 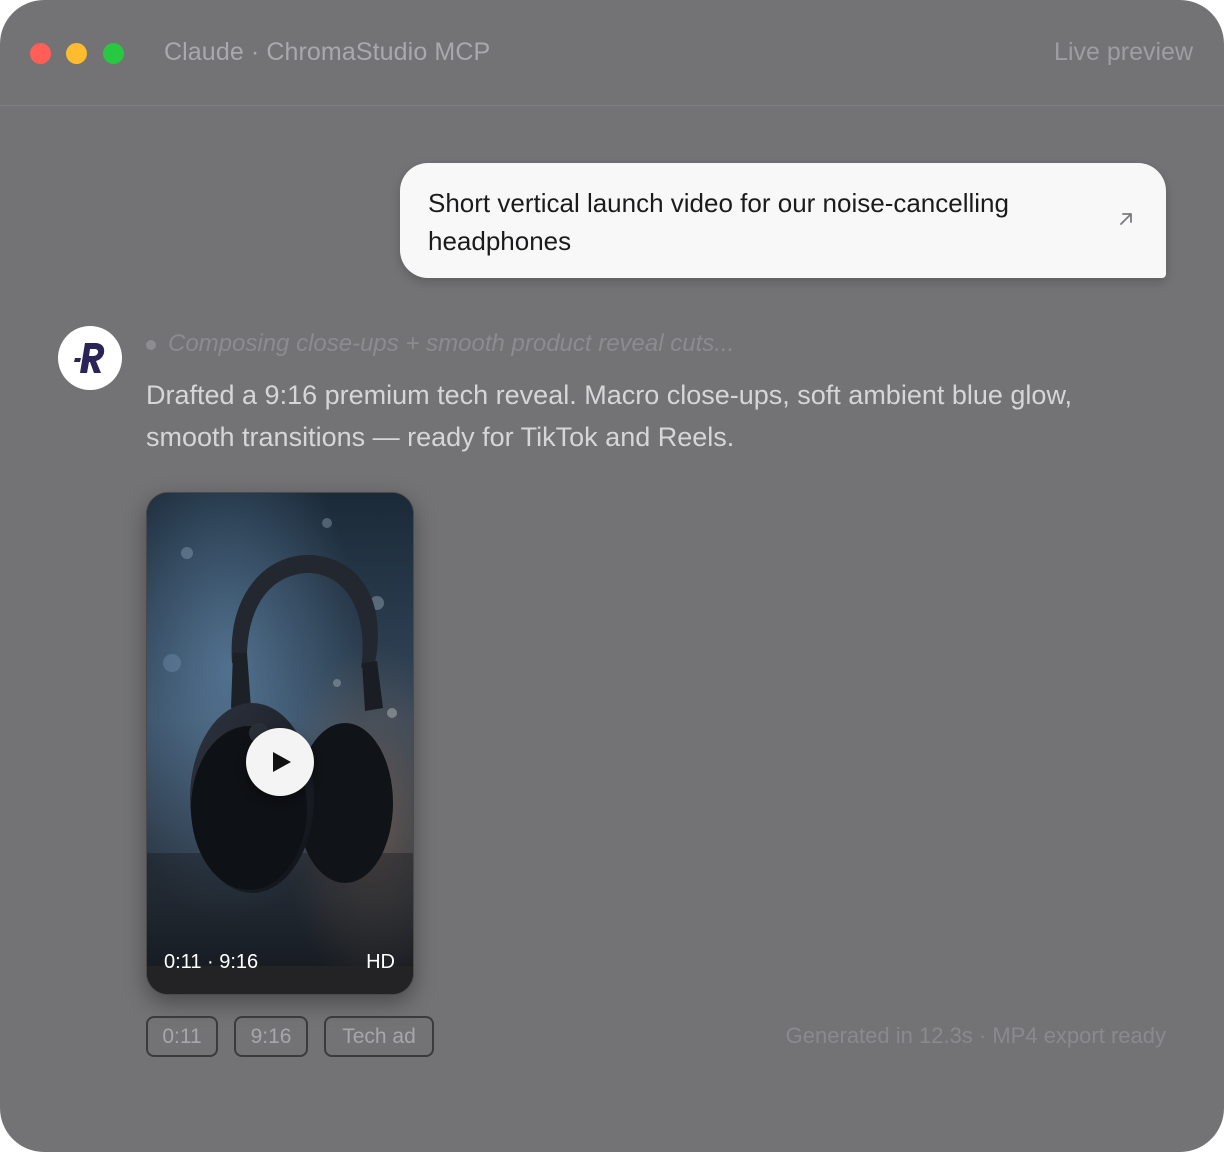 What do you see at coordinates (182, 1036) in the screenshot?
I see `tag-duration: 0:11` at bounding box center [182, 1036].